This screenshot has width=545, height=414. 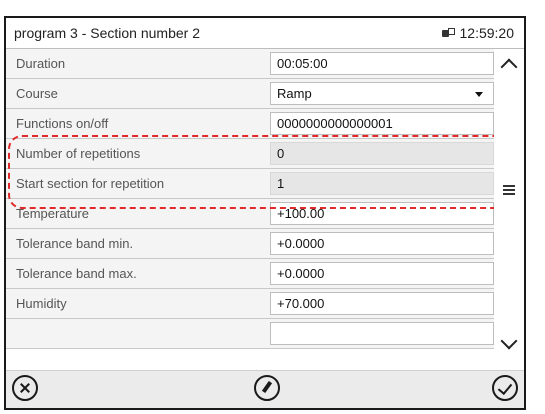 I want to click on row-course: Course Ramp, so click(x=250, y=94).